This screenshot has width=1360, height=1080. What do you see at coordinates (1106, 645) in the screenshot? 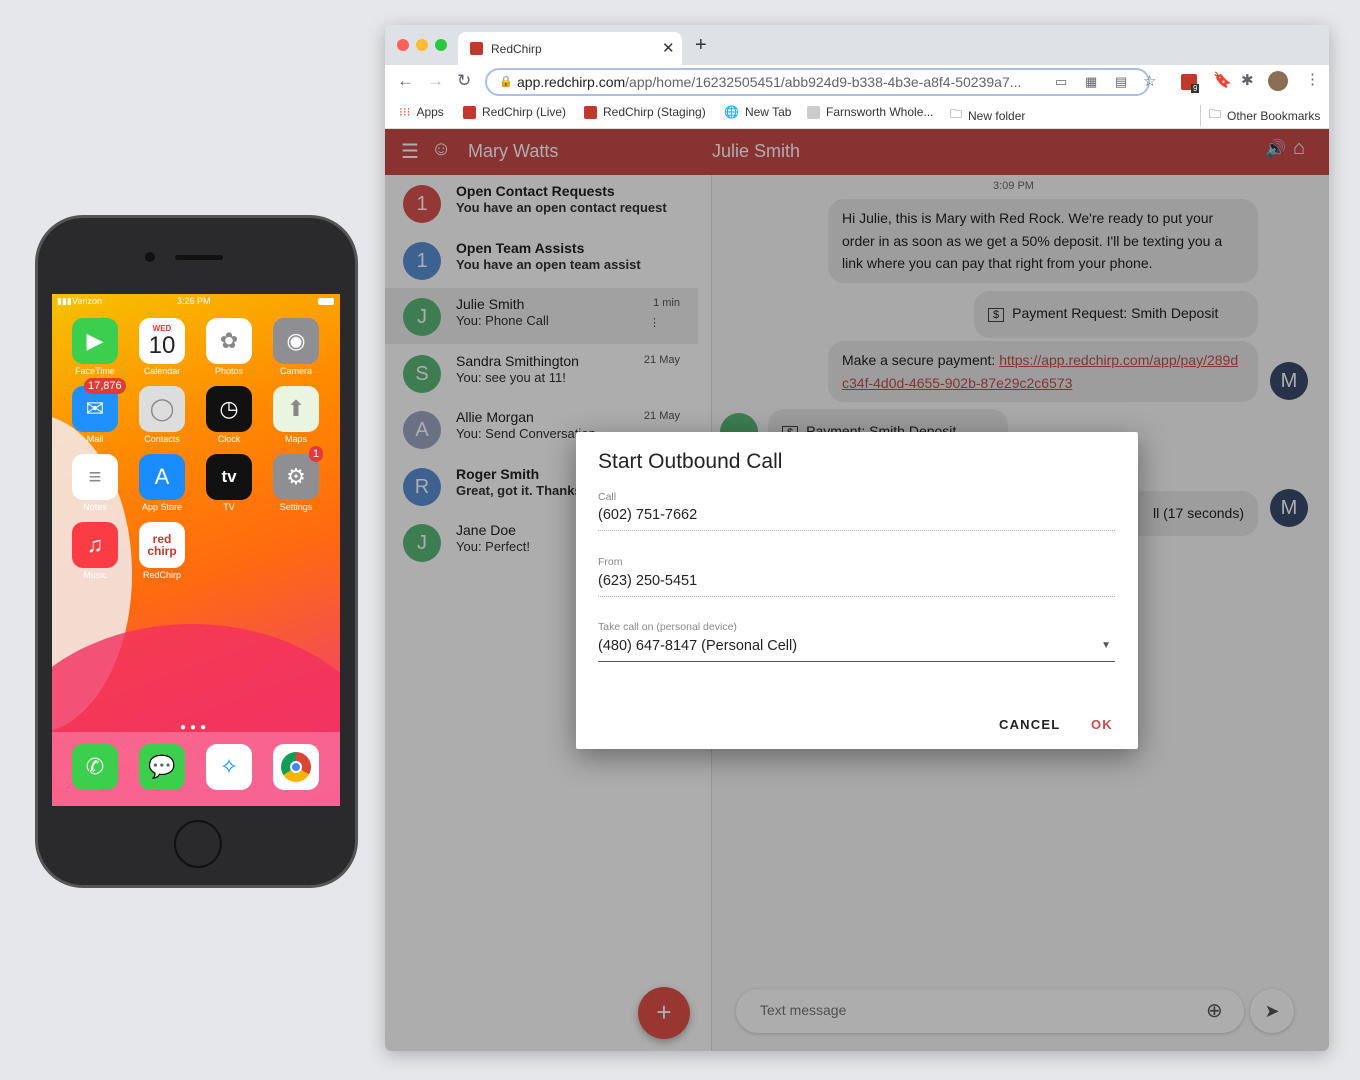
I see `chevron-down-icon: ▼` at bounding box center [1106, 645].